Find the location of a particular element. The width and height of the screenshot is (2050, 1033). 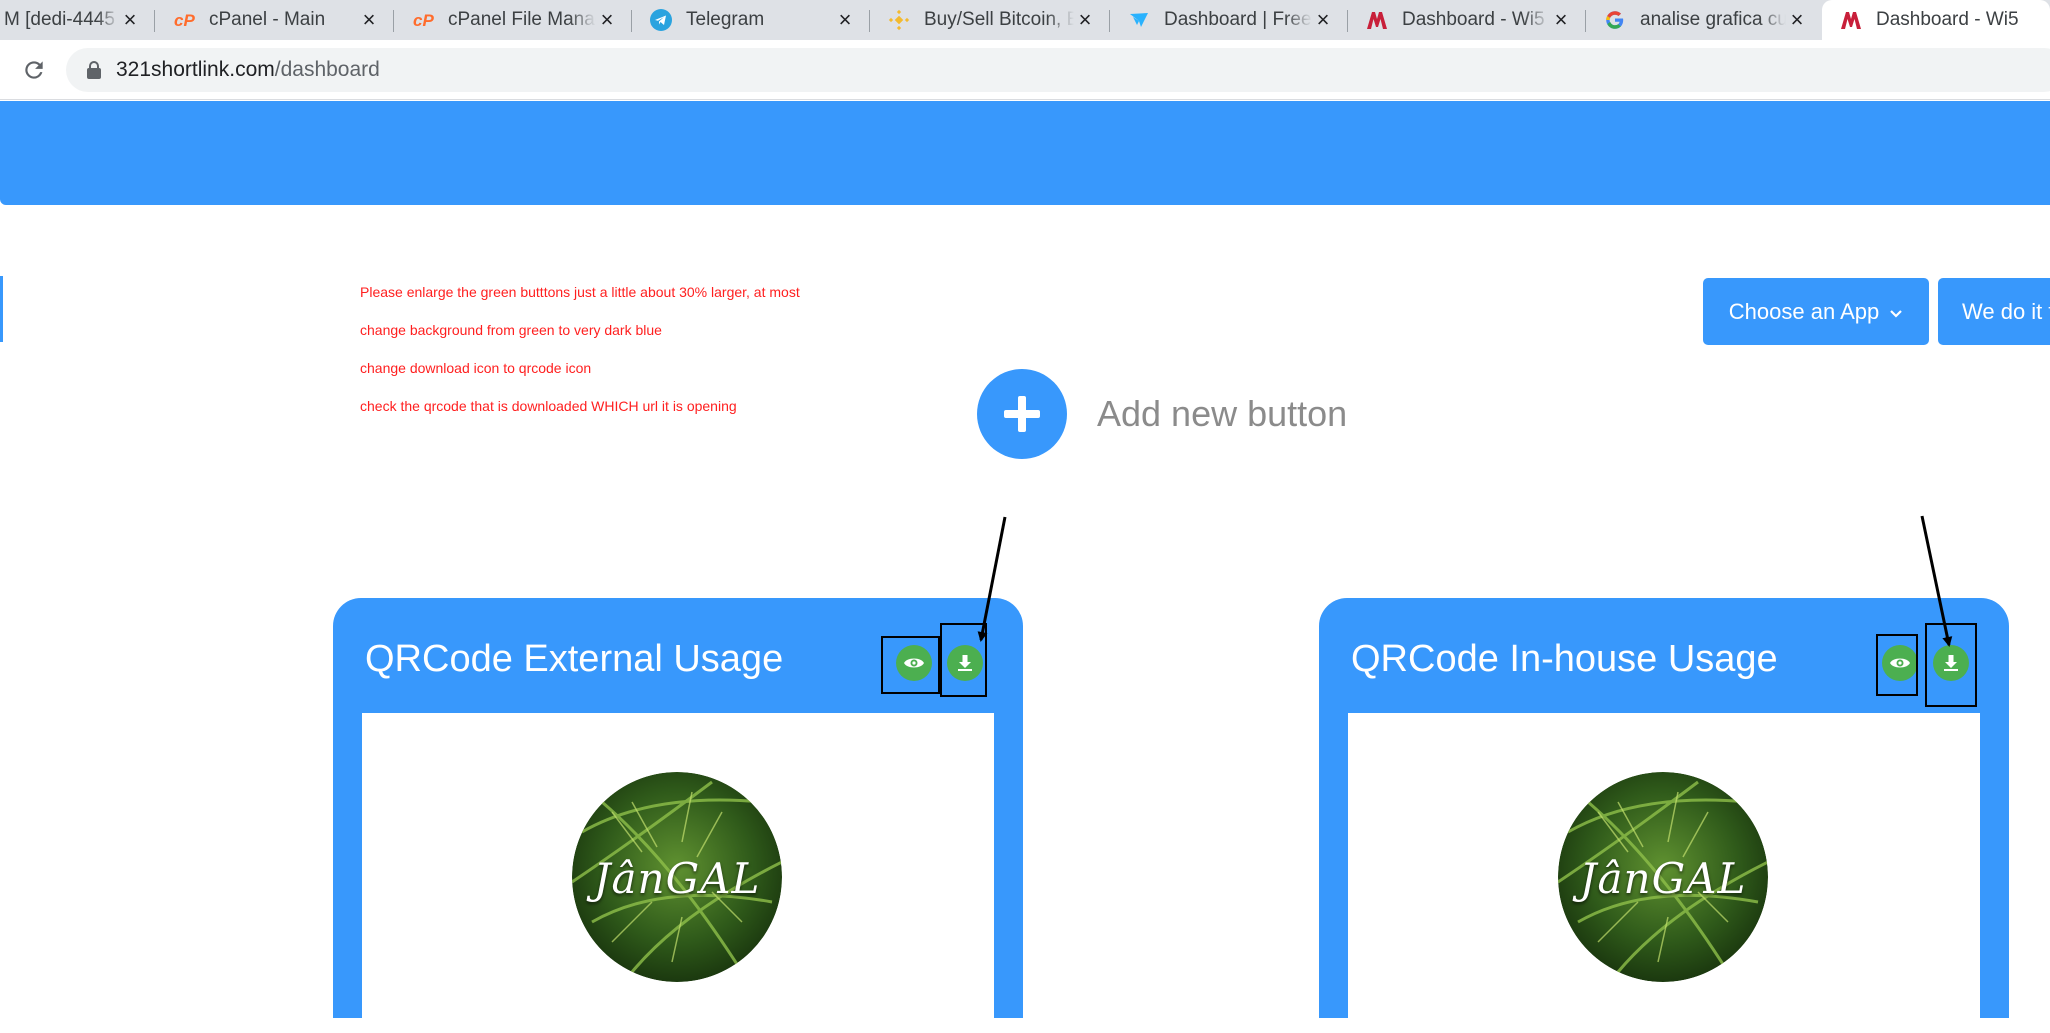

browser-toolbar: 321shortlink.com/dashboard is located at coordinates (1025, 70).